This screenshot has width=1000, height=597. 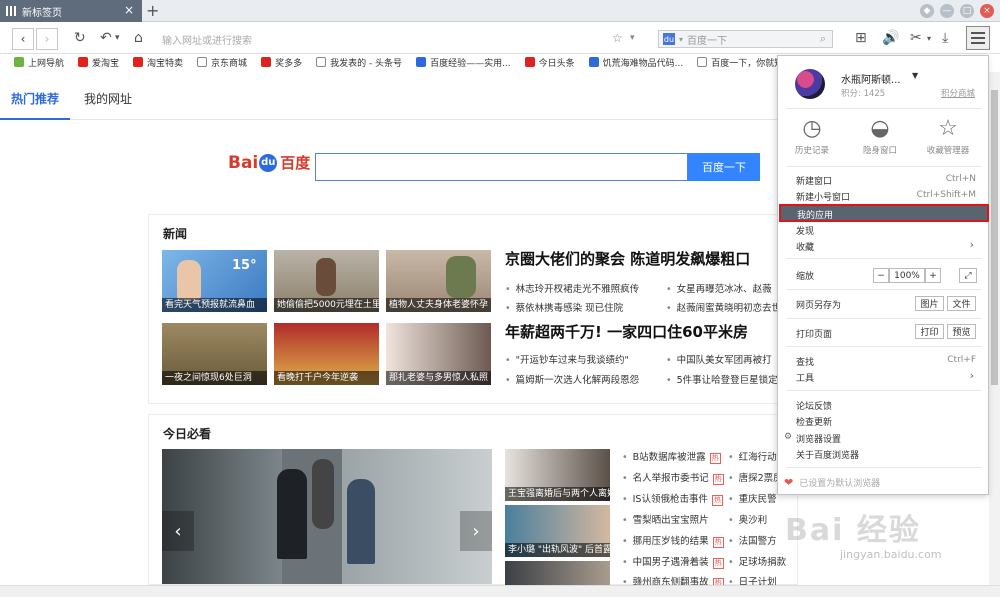 I want to click on baidu-logo: Bai du 百度, so click(x=269, y=162).